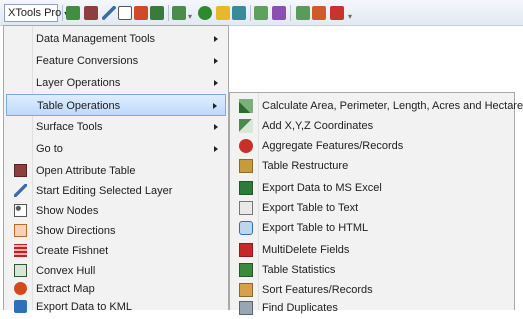 This screenshot has width=523, height=319. Describe the element at coordinates (306, 250) in the screenshot. I see `submenu-item-label: MultiDelete Fields` at that location.